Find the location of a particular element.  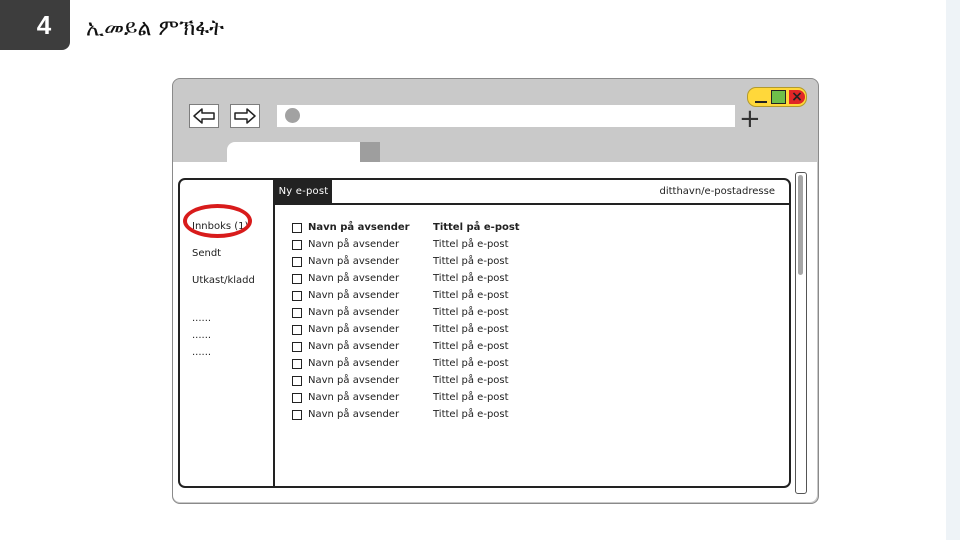

slide-title: ኢመይል ምኽፋት is located at coordinates (155, 28).